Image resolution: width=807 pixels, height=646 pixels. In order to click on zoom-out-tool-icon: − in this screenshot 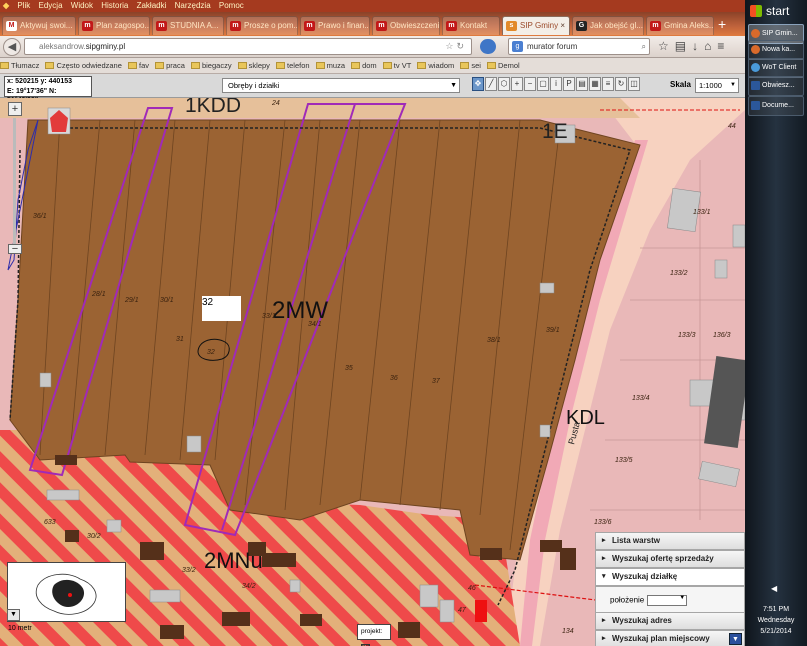, I will do `click(530, 84)`.